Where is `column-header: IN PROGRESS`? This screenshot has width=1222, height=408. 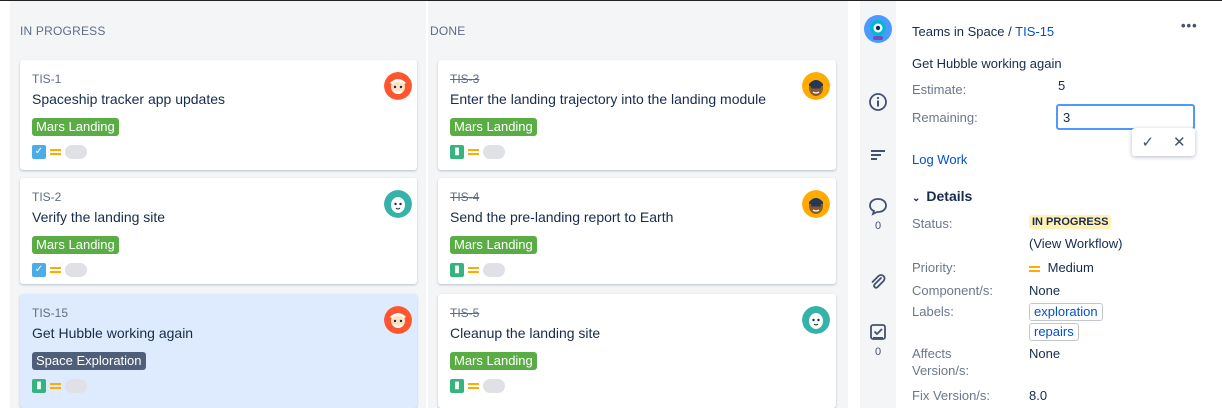 column-header: IN PROGRESS is located at coordinates (63, 31).